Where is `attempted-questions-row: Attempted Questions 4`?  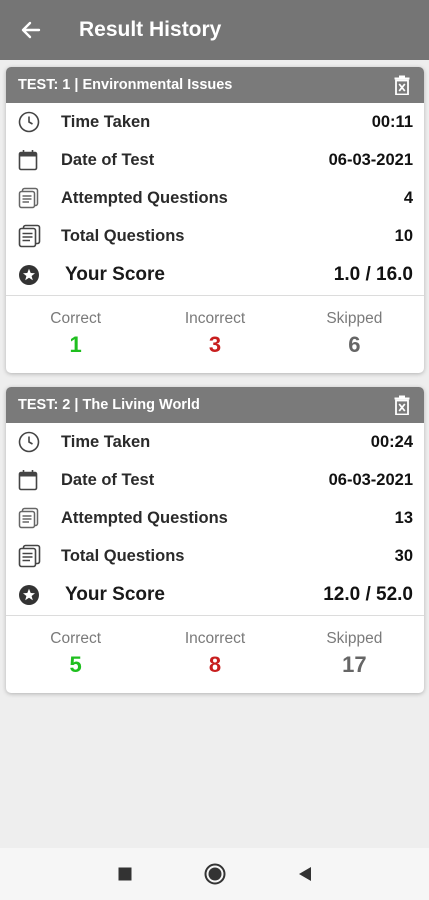 attempted-questions-row: Attempted Questions 4 is located at coordinates (215, 198).